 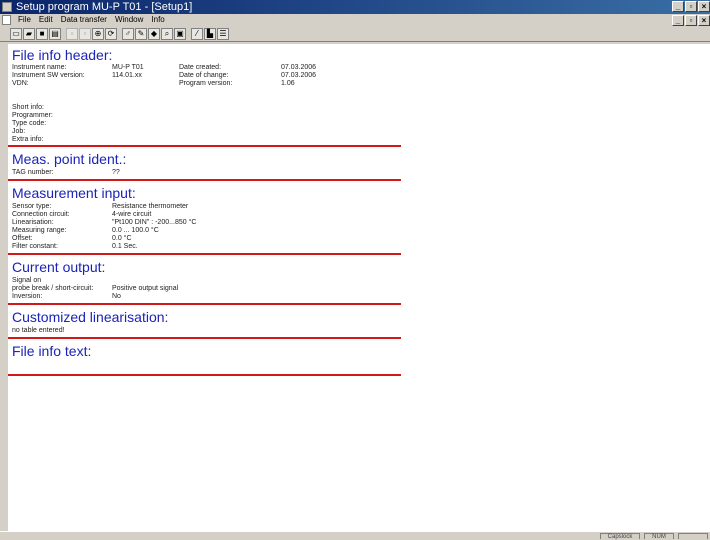 I want to click on title-bar: Setup program MU-P T01 - [Setup1] _ ▫ ×, so click(x=355, y=7).